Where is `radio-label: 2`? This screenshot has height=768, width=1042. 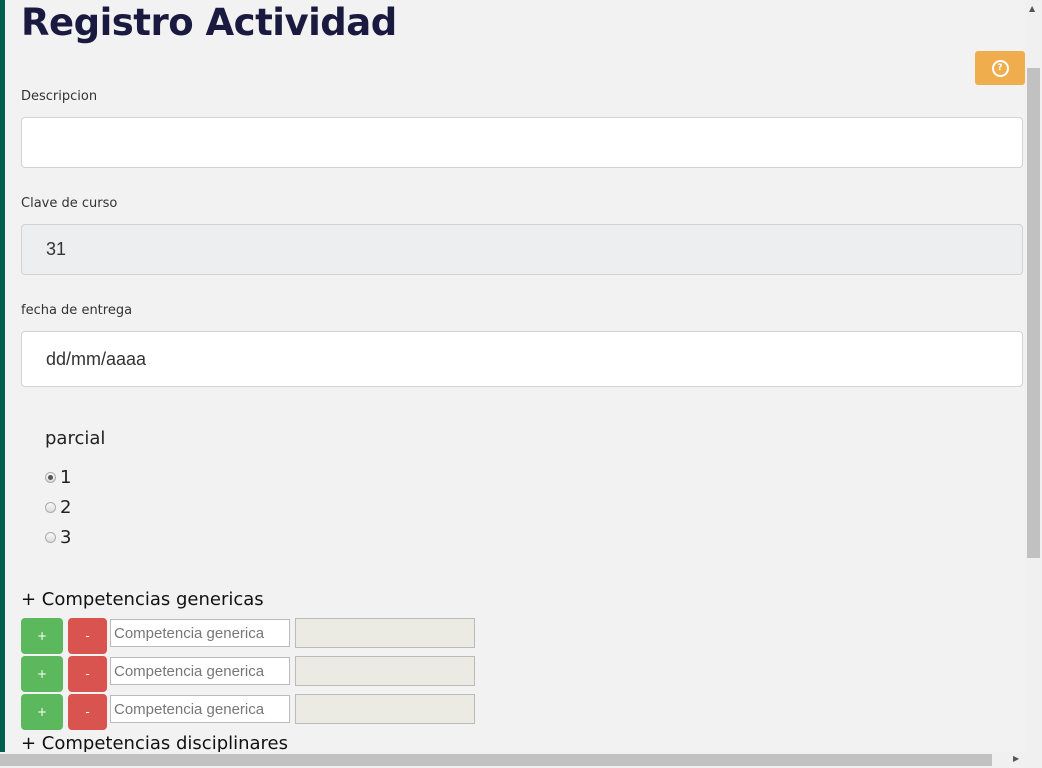 radio-label: 2 is located at coordinates (66, 507).